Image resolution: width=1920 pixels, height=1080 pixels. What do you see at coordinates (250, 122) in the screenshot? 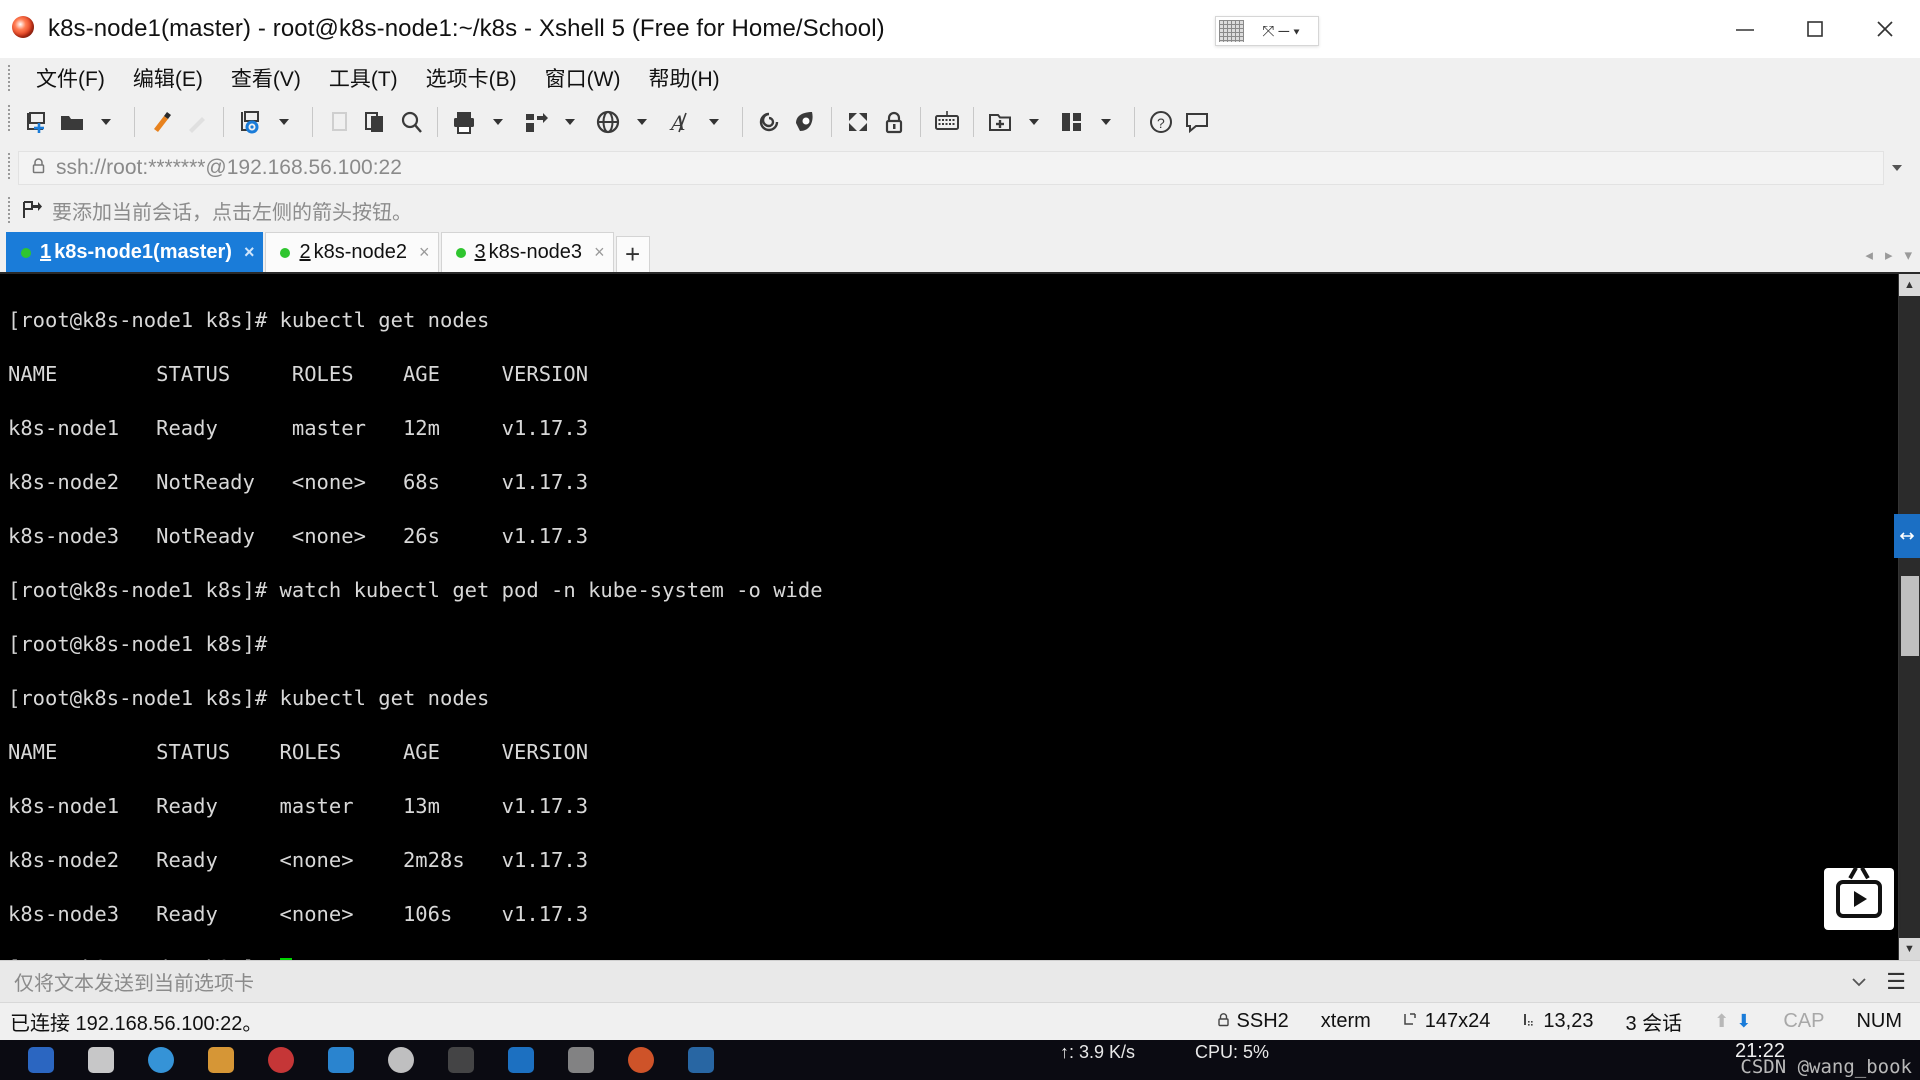
I see `session-properties-icon` at bounding box center [250, 122].